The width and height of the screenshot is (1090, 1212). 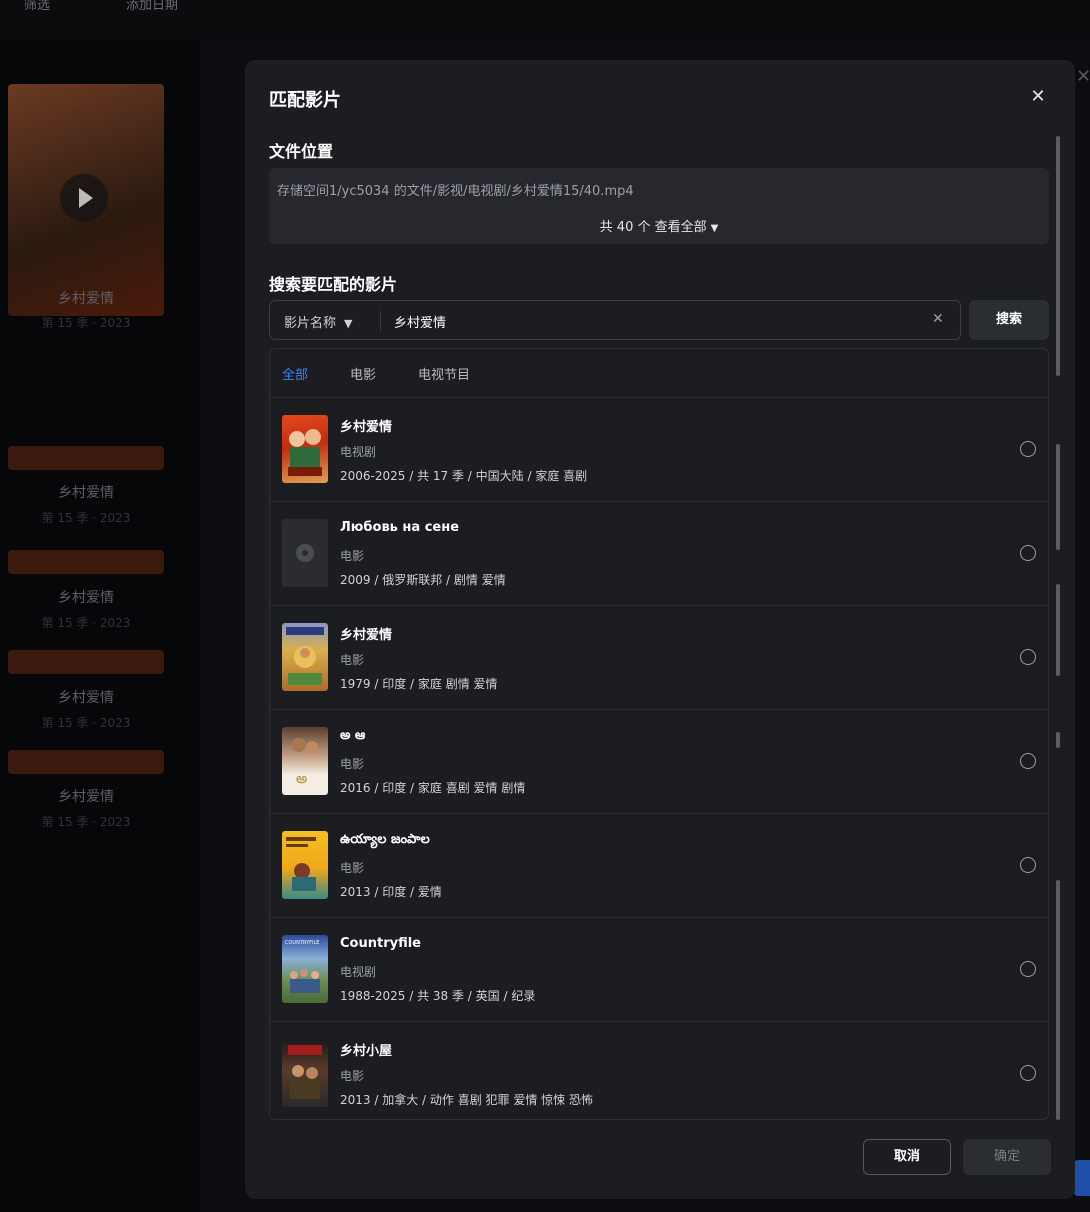 What do you see at coordinates (659, 1070) in the screenshot?
I see `result-item: 乡村小屋 电影 2013 / 加拿大 / 动作 喜剧 犯罪 爱情 惊悚 恐怖` at bounding box center [659, 1070].